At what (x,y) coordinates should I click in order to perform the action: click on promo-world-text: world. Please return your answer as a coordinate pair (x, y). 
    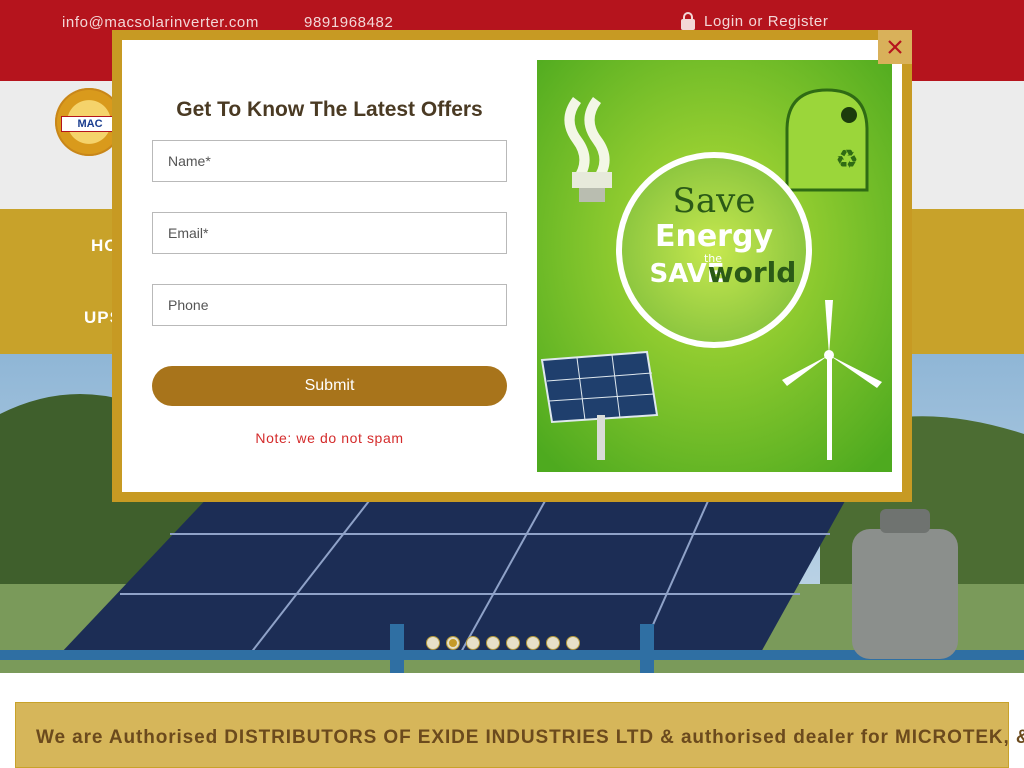
    Looking at the image, I should click on (752, 272).